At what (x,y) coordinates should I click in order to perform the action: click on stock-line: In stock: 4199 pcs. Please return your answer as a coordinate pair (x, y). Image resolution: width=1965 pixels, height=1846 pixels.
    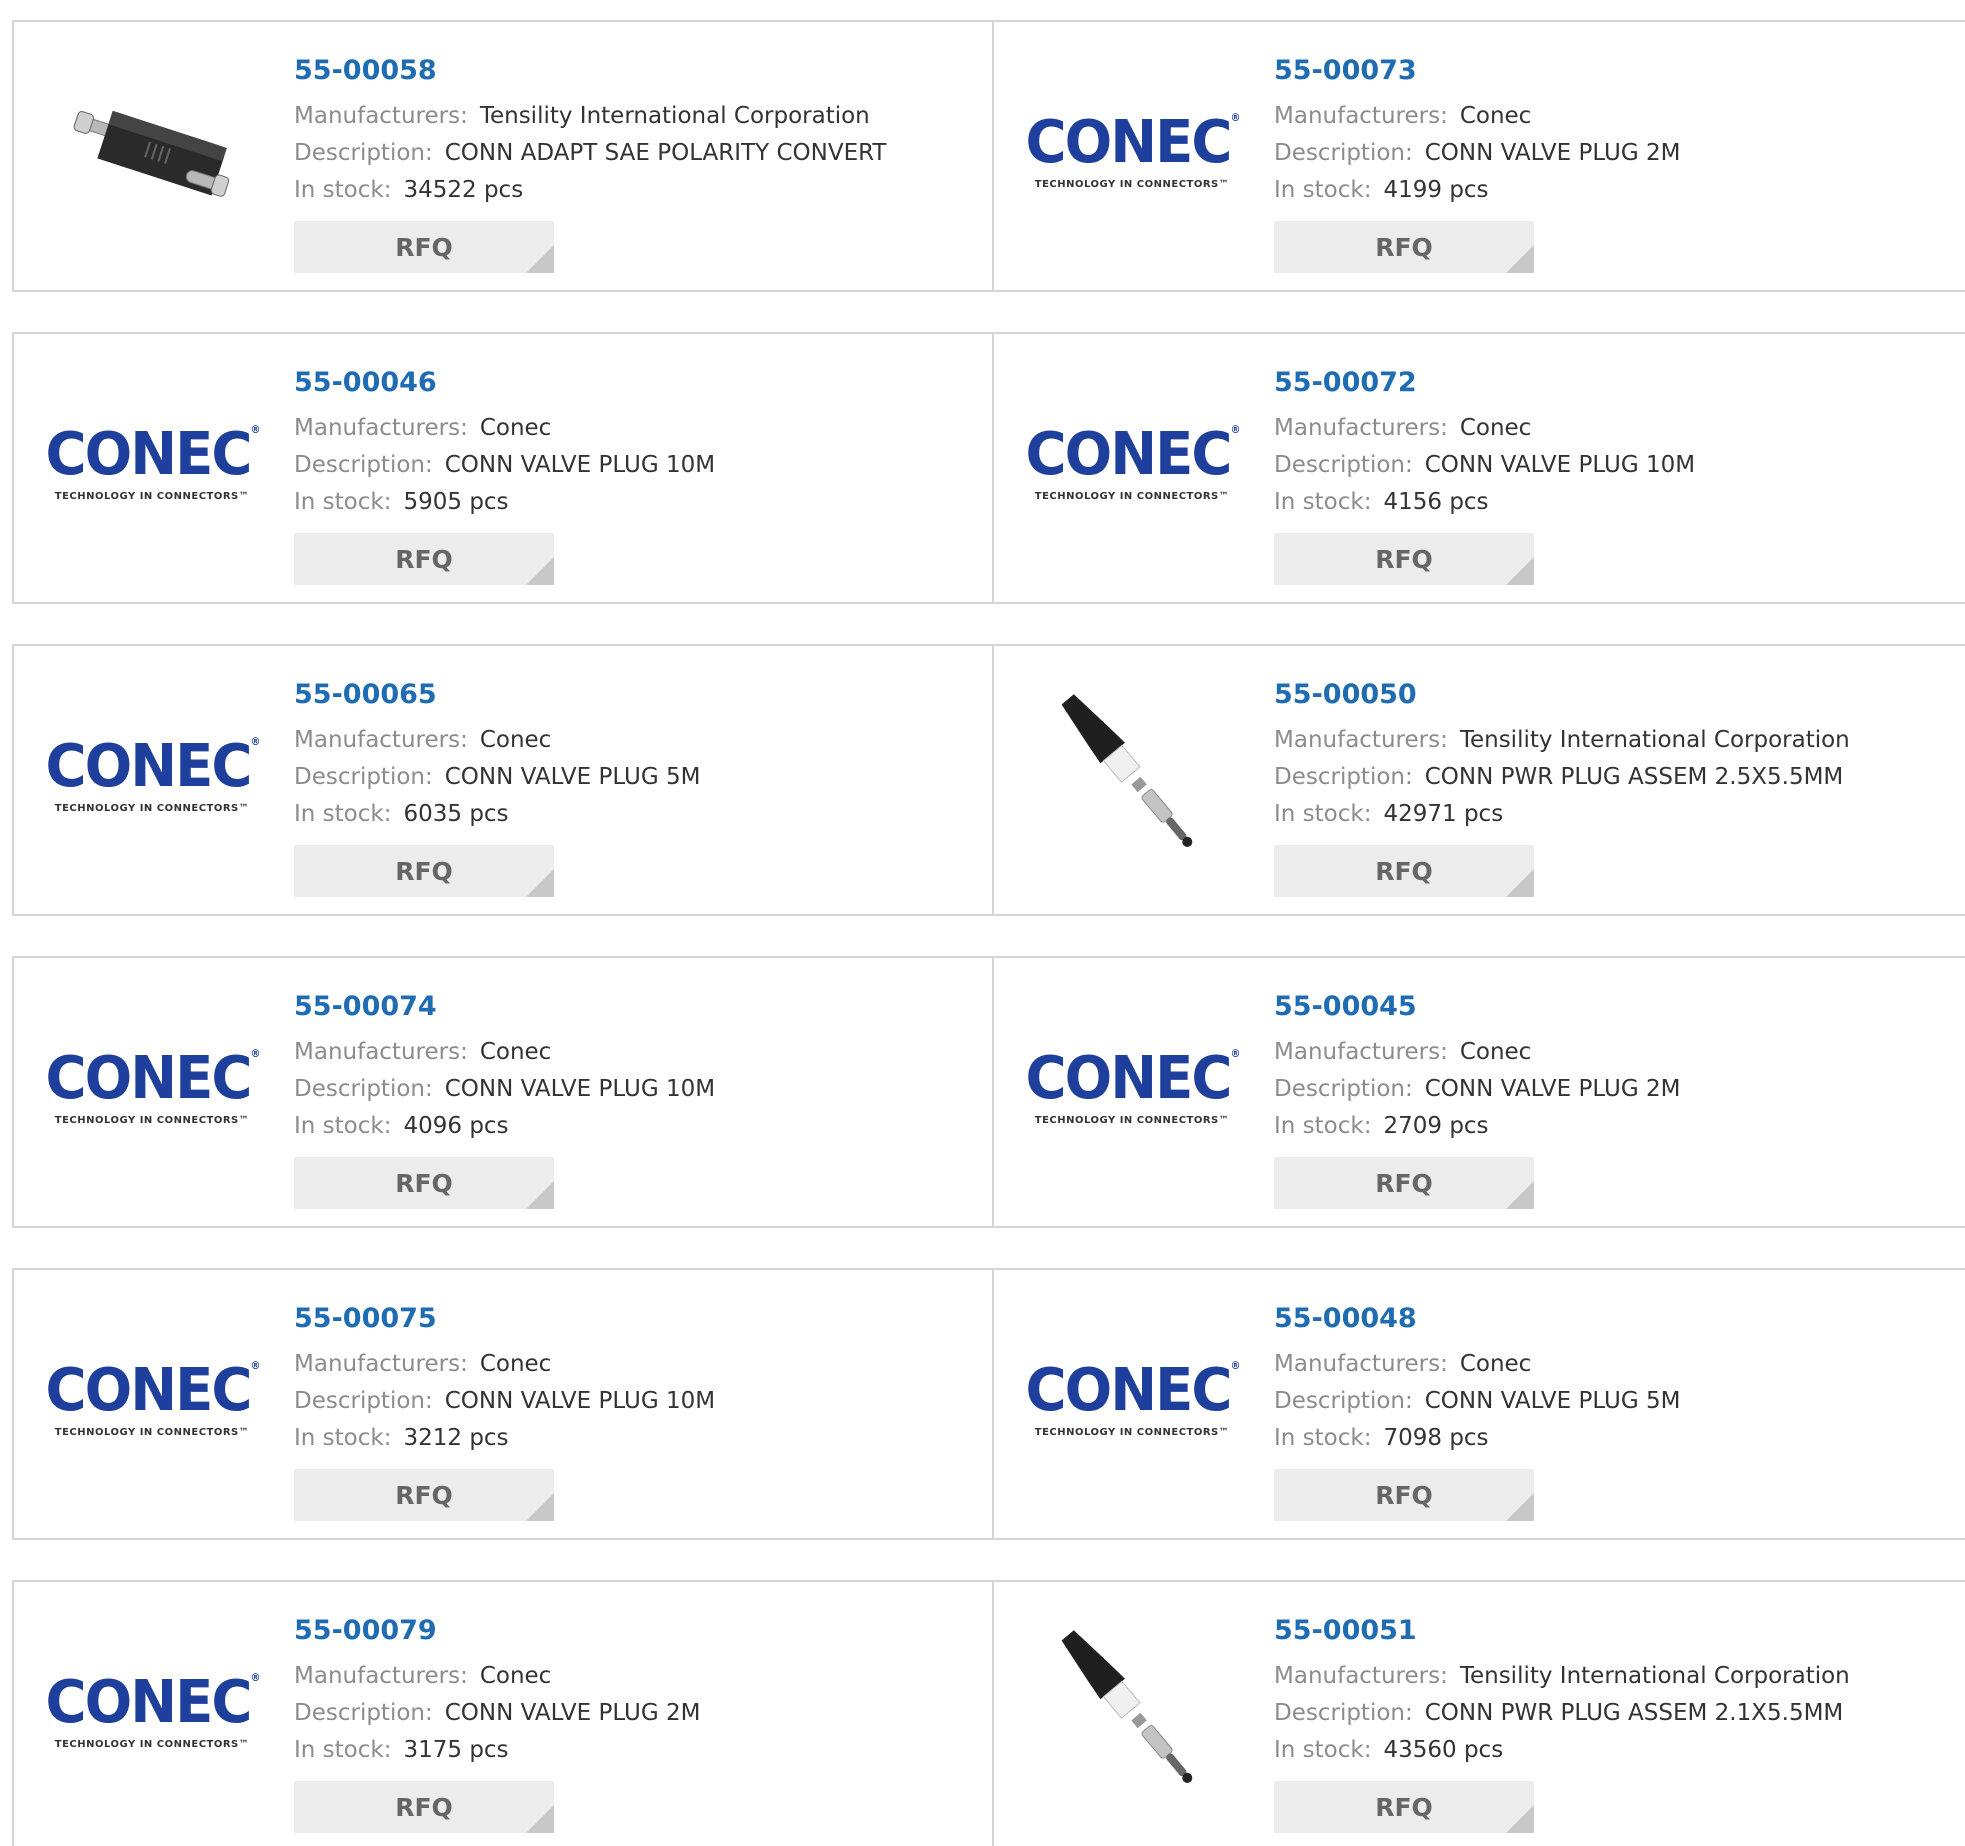
    Looking at the image, I should click on (1477, 190).